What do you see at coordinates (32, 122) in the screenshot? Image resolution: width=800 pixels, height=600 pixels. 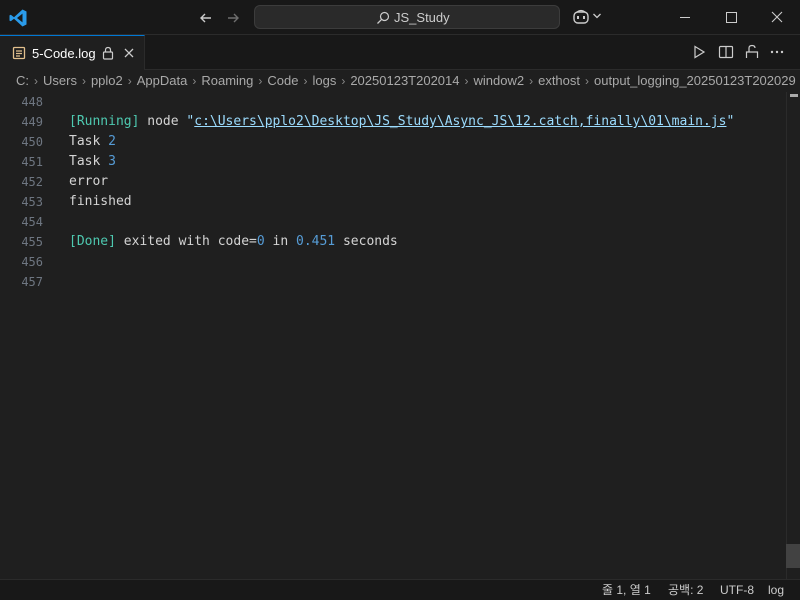 I see `line-number: 449` at bounding box center [32, 122].